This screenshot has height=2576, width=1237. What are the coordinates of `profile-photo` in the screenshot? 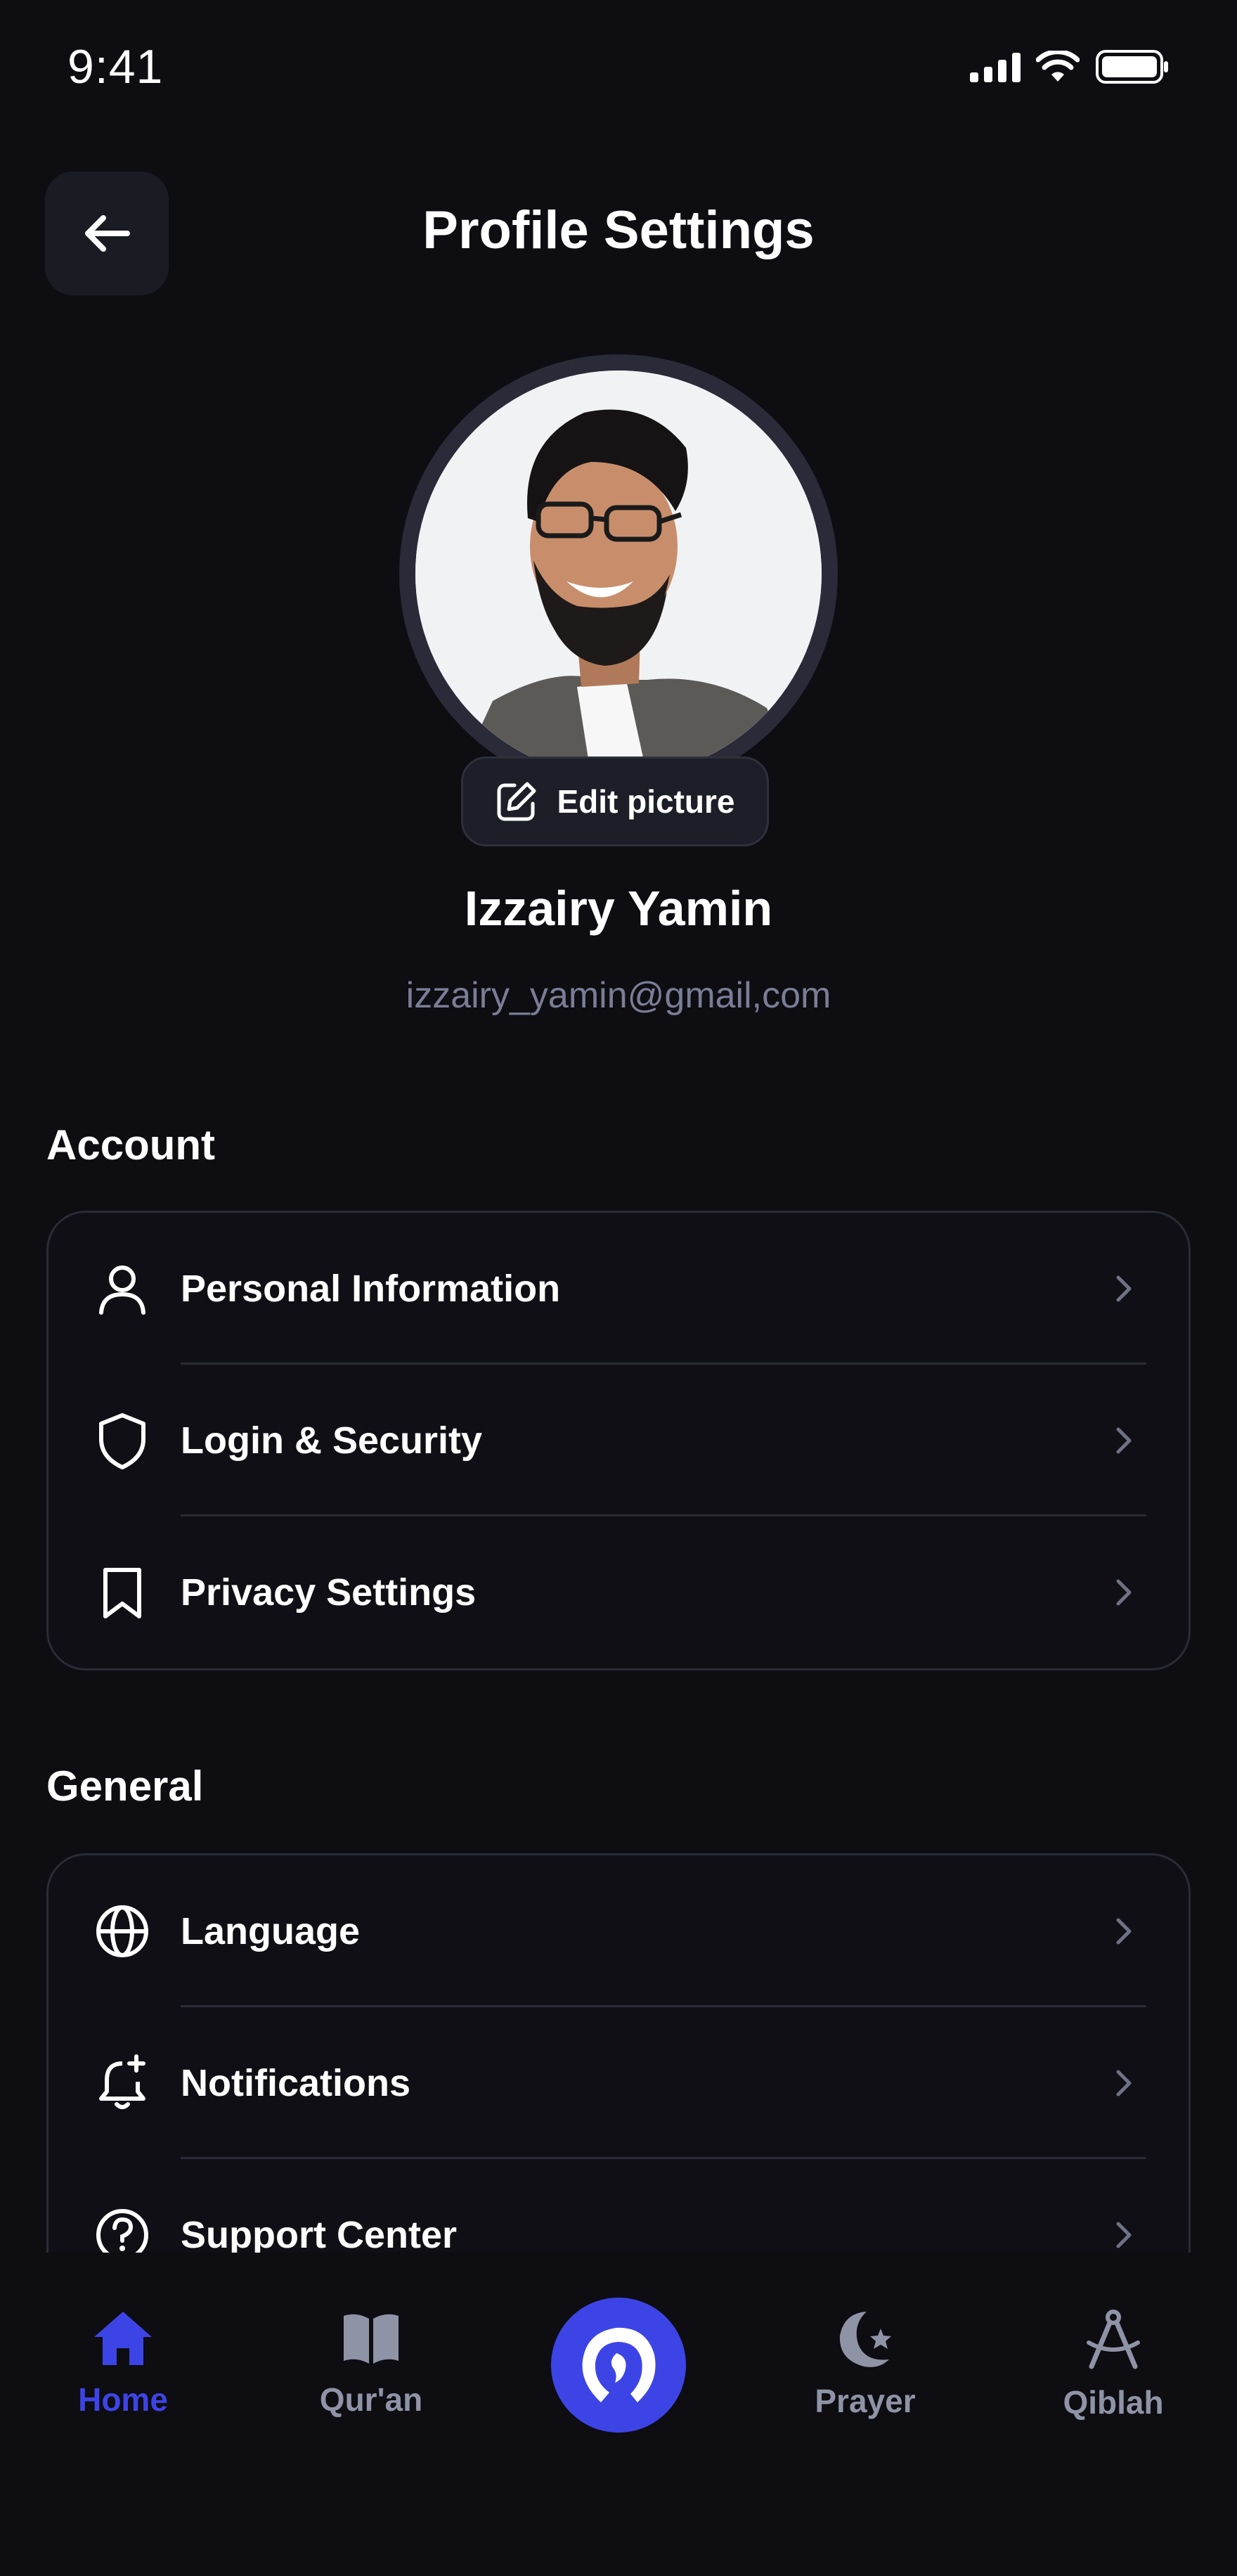 It's located at (618, 574).